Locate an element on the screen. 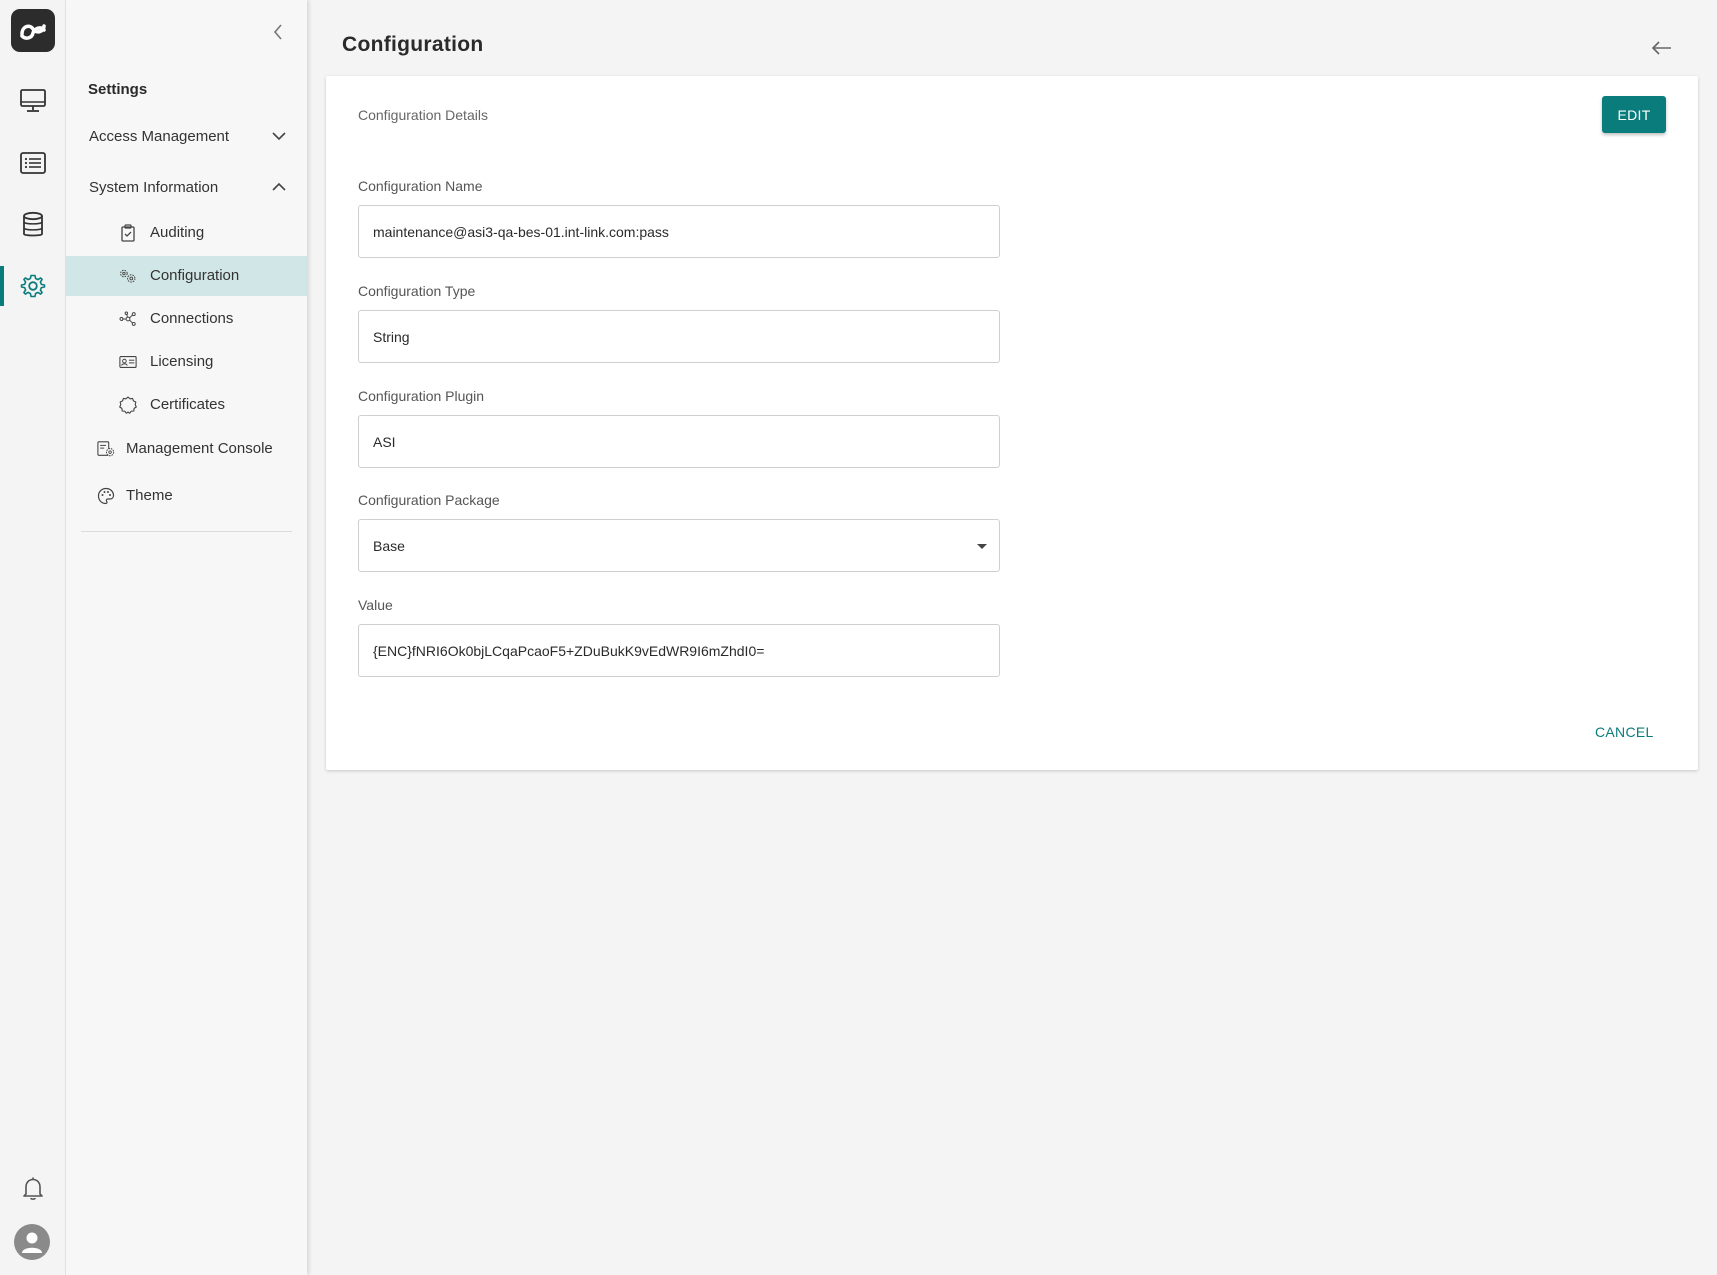  gears-icon is located at coordinates (128, 276).